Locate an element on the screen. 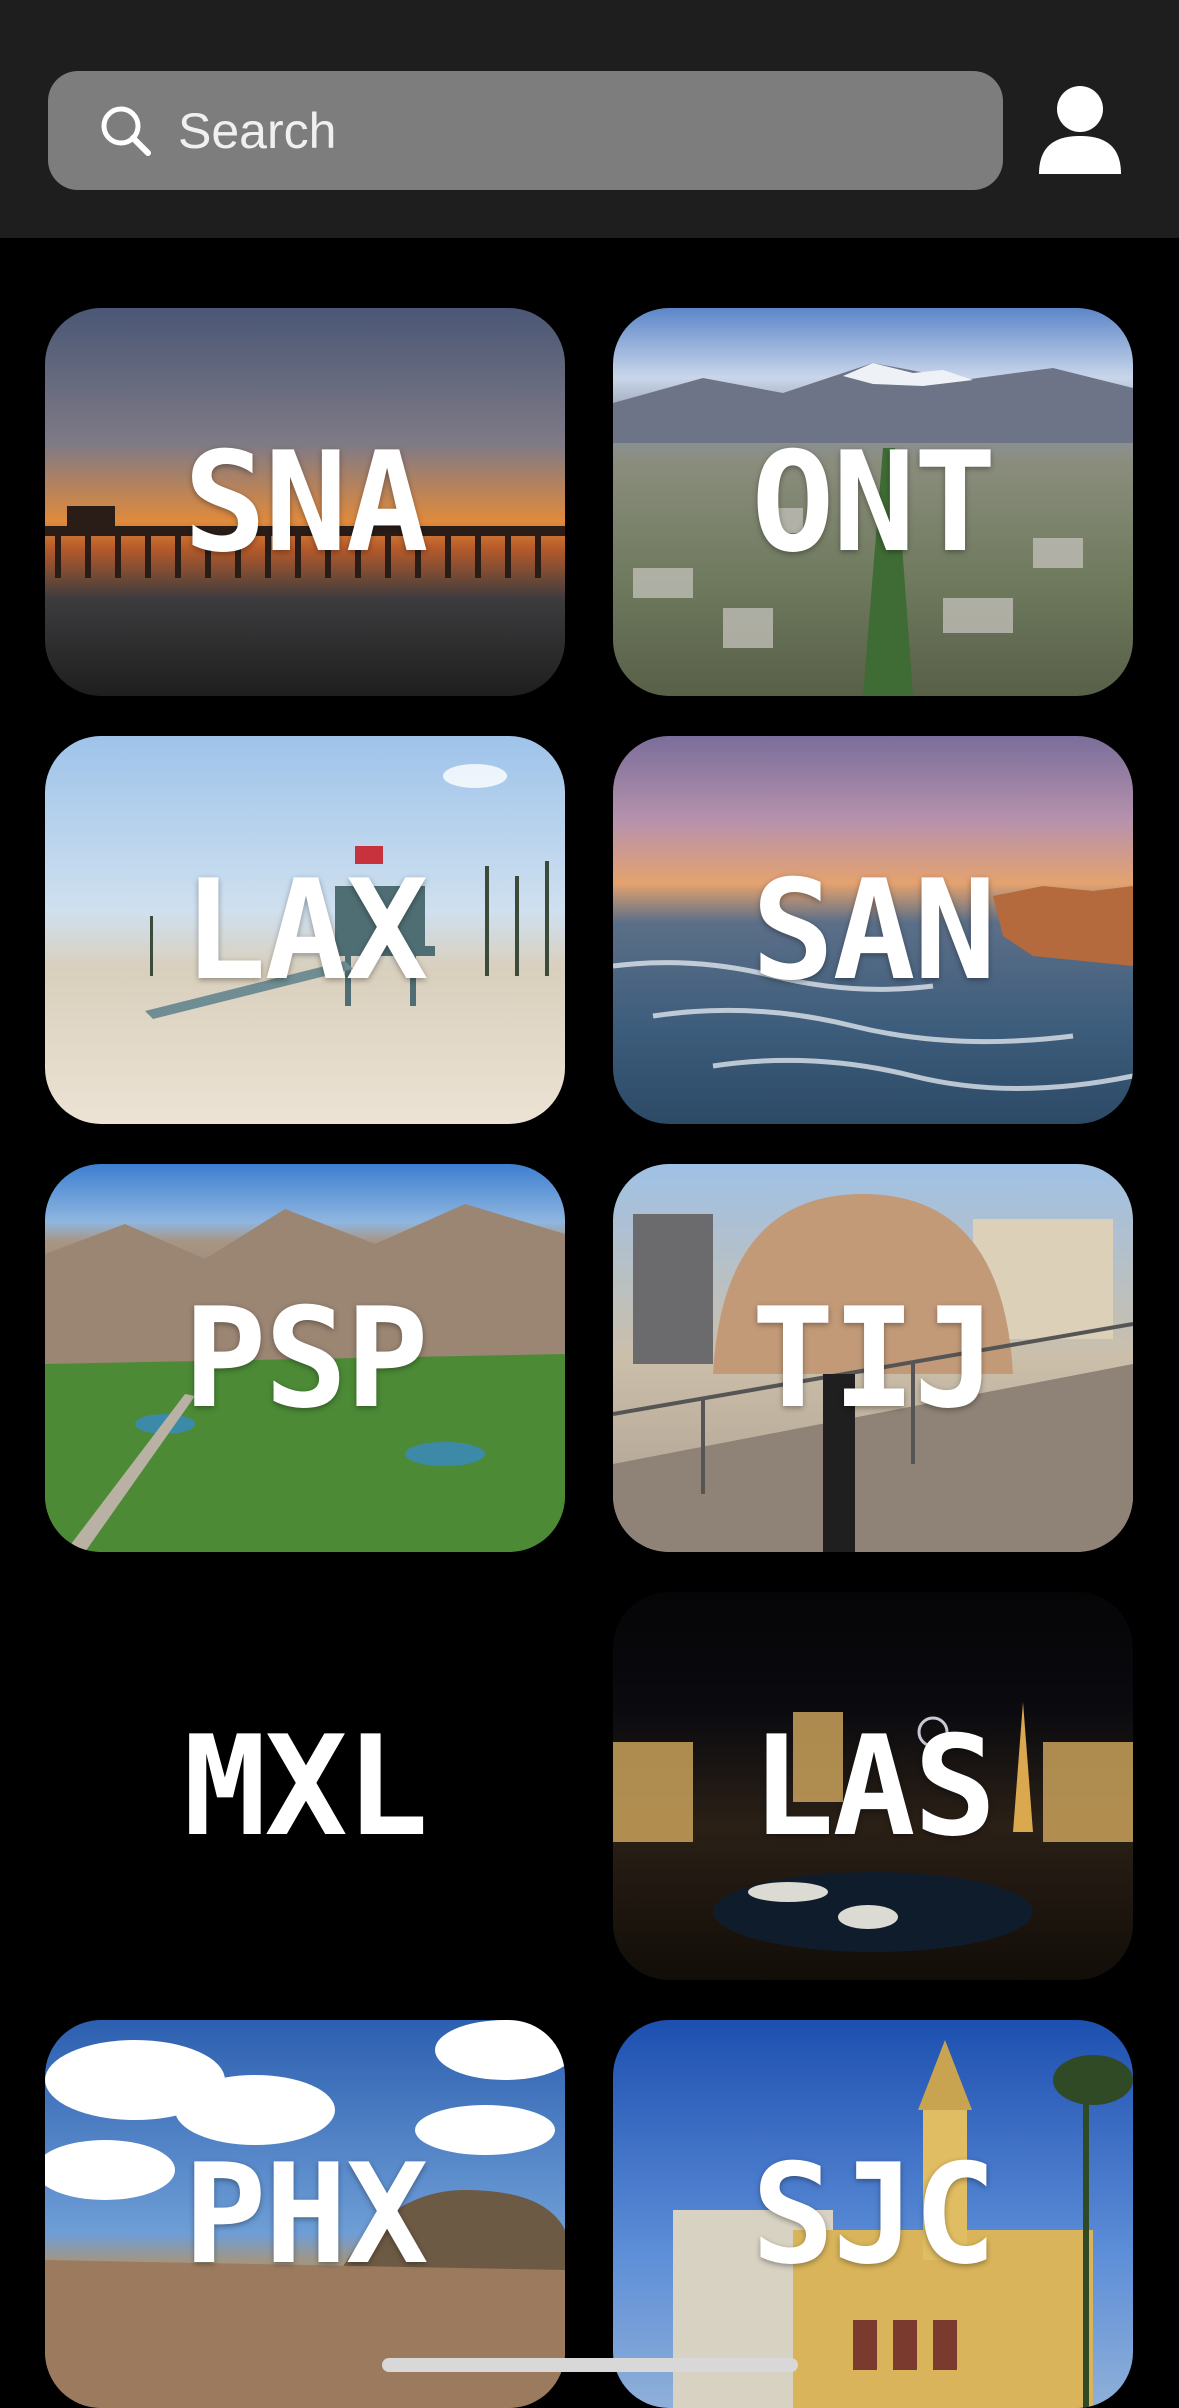 The width and height of the screenshot is (1179, 2408). airport-tile-tij: TIJ is located at coordinates (873, 1358).